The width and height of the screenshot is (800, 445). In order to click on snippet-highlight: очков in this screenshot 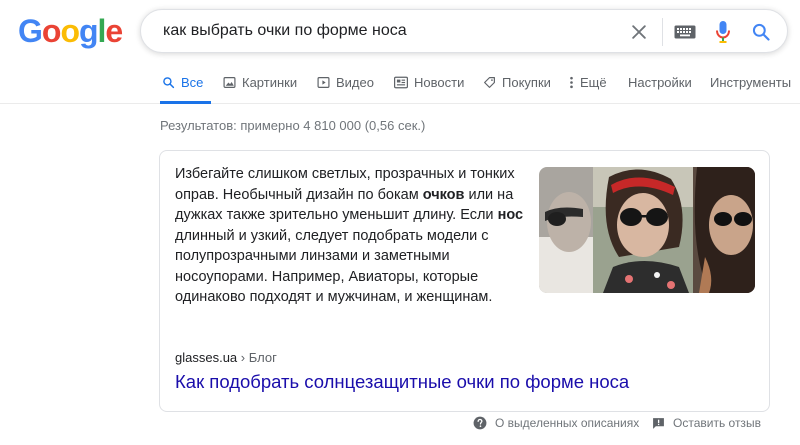, I will do `click(443, 194)`.